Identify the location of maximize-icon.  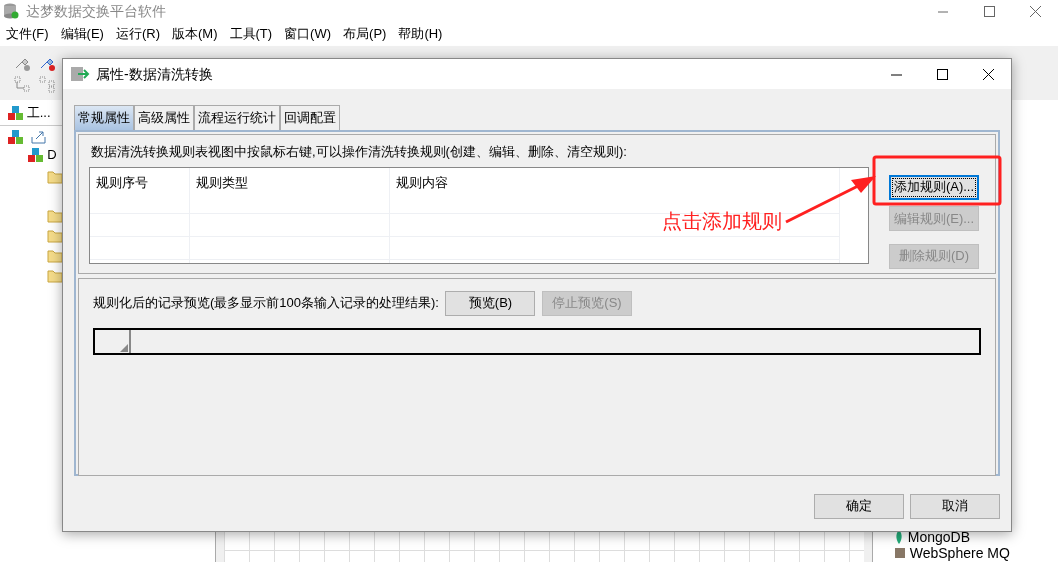
(942, 74).